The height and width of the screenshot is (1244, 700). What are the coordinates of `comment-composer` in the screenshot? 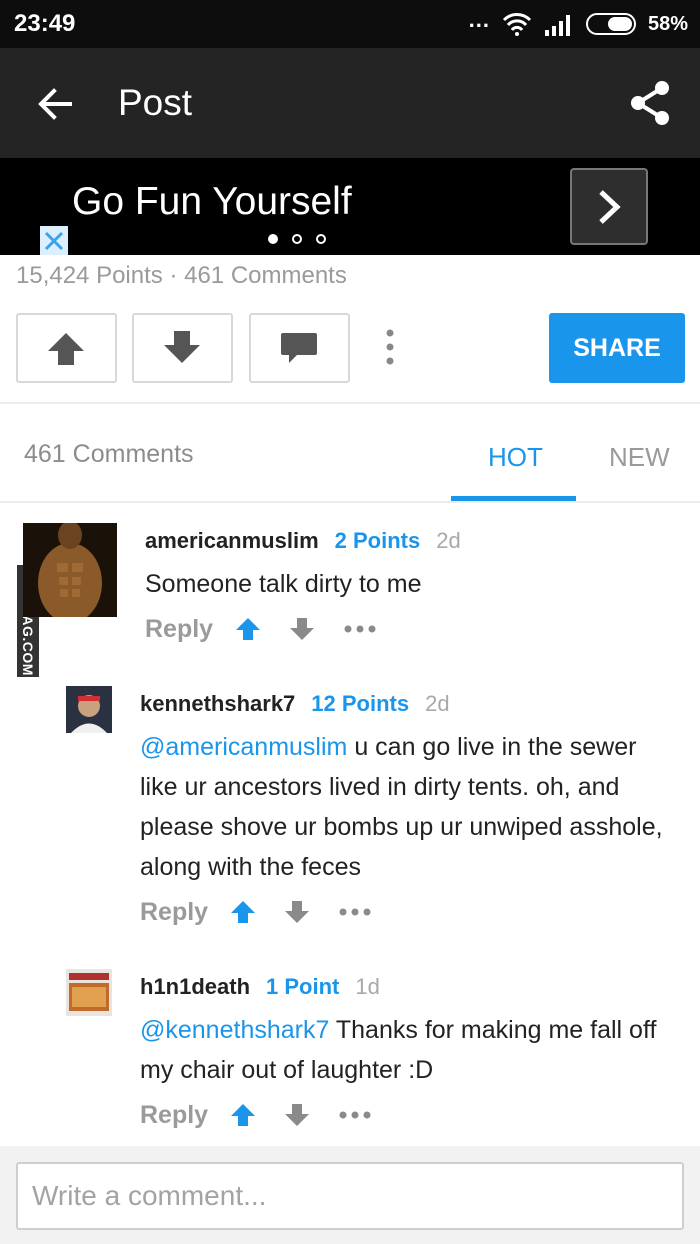 It's located at (350, 1195).